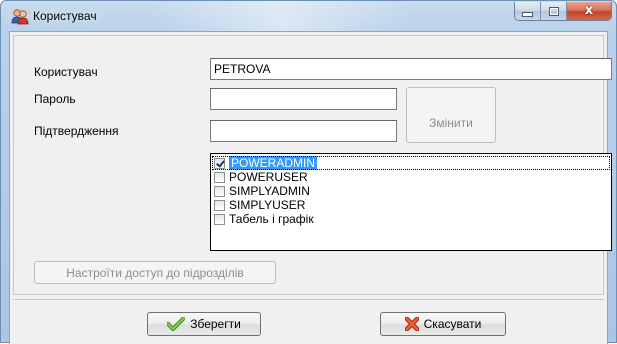 Image resolution: width=617 pixels, height=344 pixels. What do you see at coordinates (303, 99) in the screenshot?
I see `password-input` at bounding box center [303, 99].